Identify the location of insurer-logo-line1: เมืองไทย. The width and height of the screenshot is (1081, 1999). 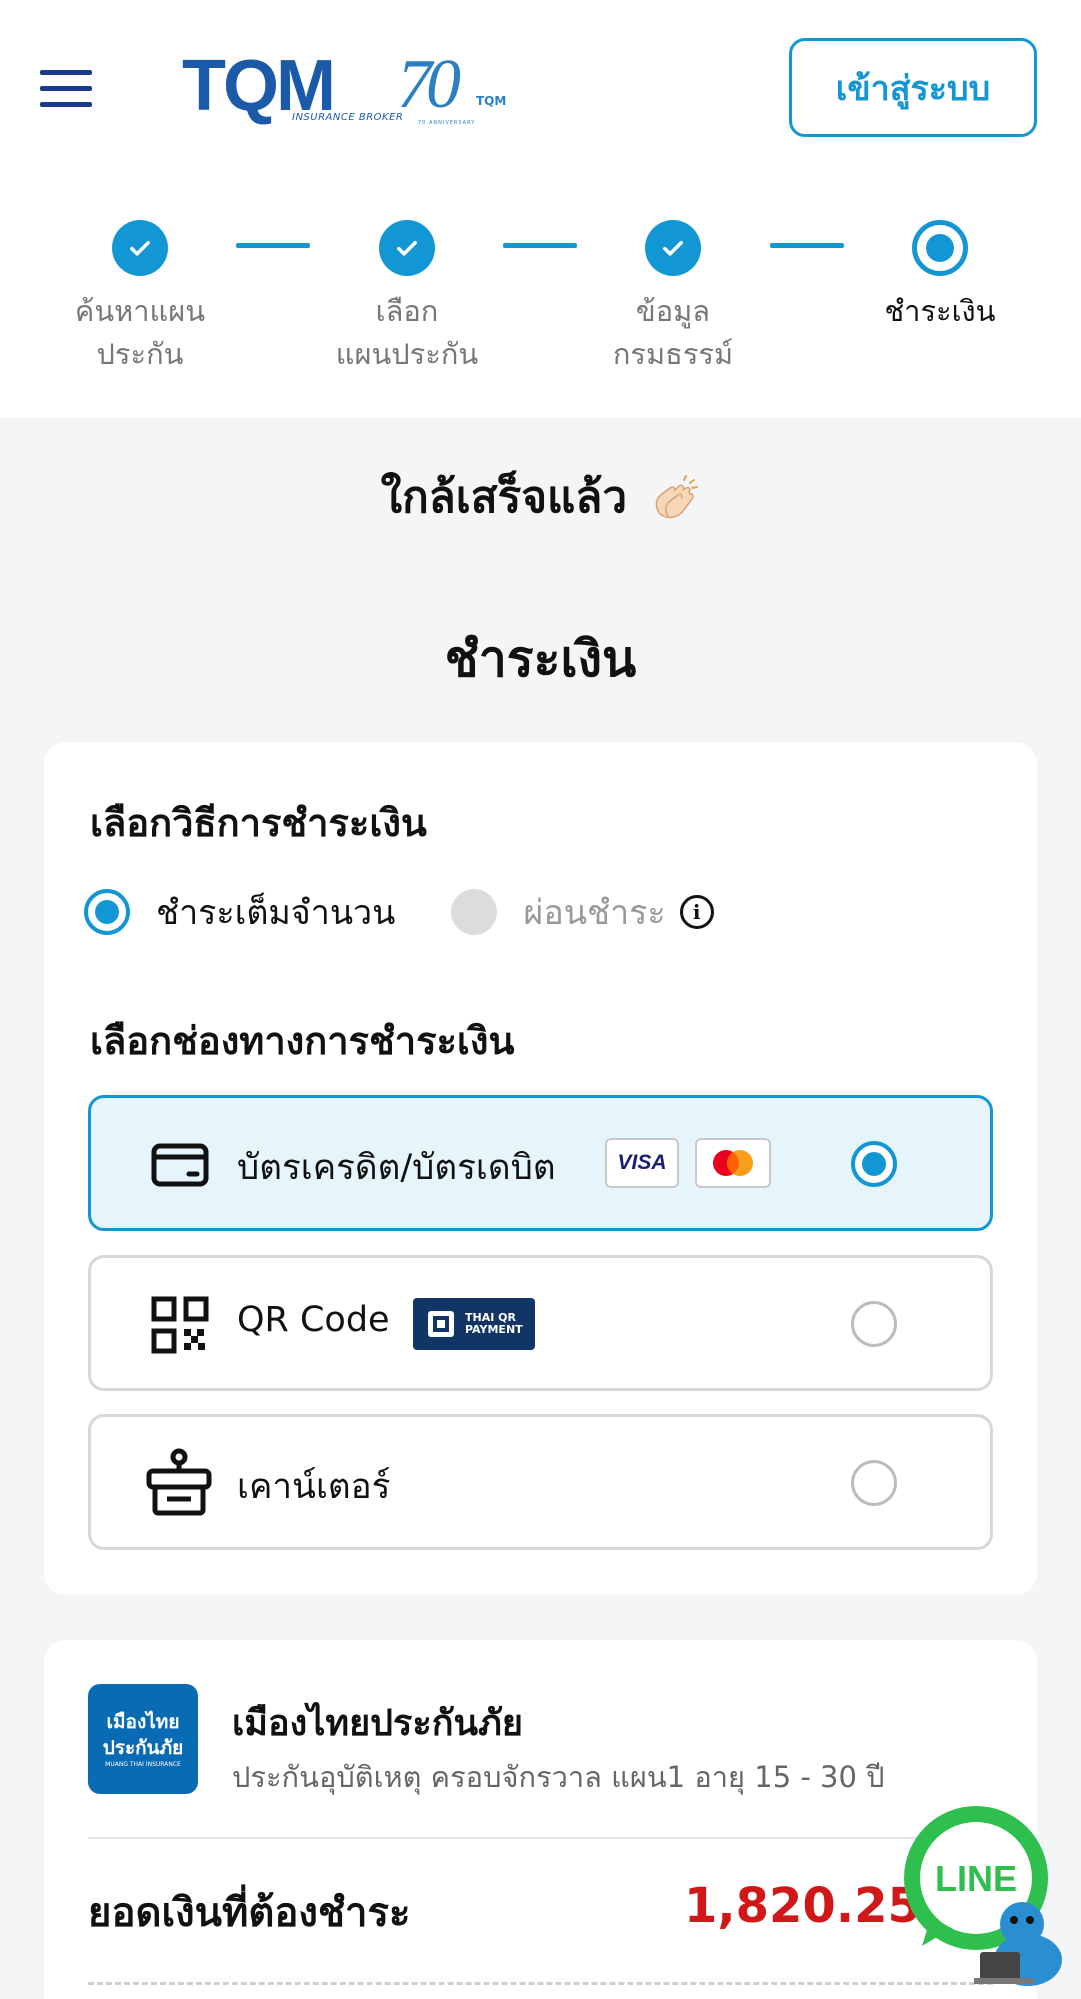
(143, 1722).